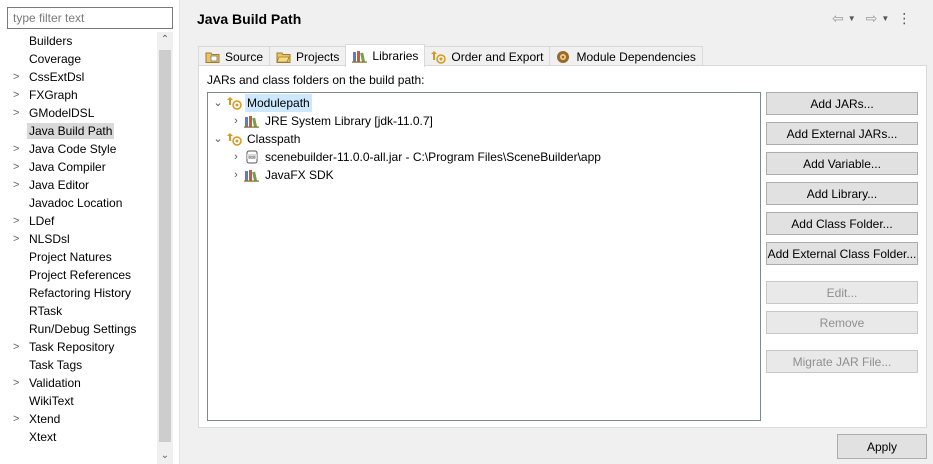  What do you see at coordinates (82, 221) in the screenshot?
I see `tree-item-ldef: > LDef` at bounding box center [82, 221].